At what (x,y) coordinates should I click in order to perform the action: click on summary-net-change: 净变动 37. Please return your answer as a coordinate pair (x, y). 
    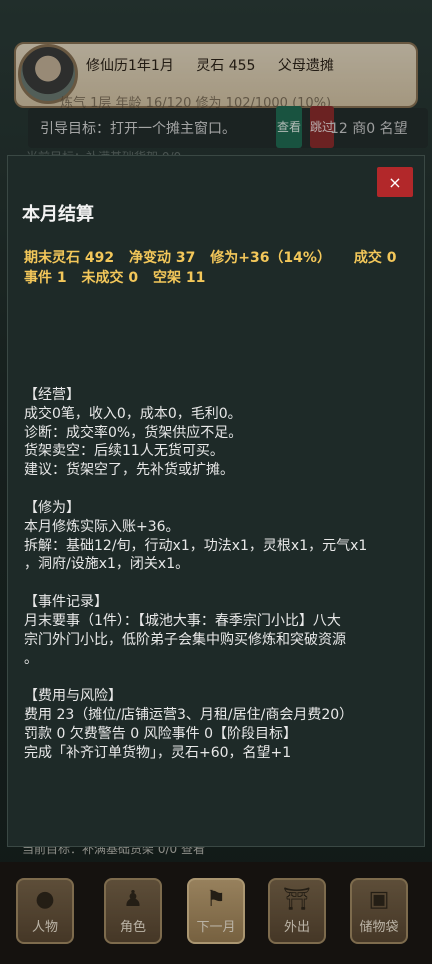
    Looking at the image, I should click on (162, 258).